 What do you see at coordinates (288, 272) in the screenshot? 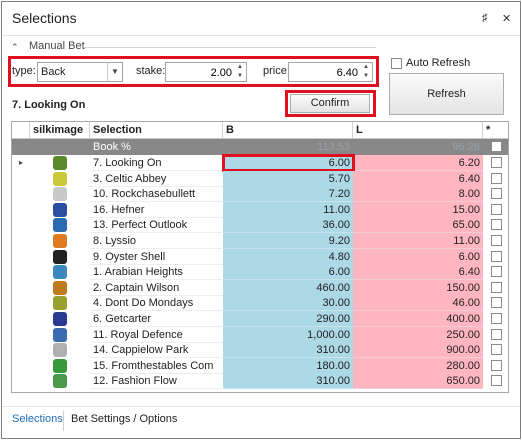
I see `back-price-cell: 6.00` at bounding box center [288, 272].